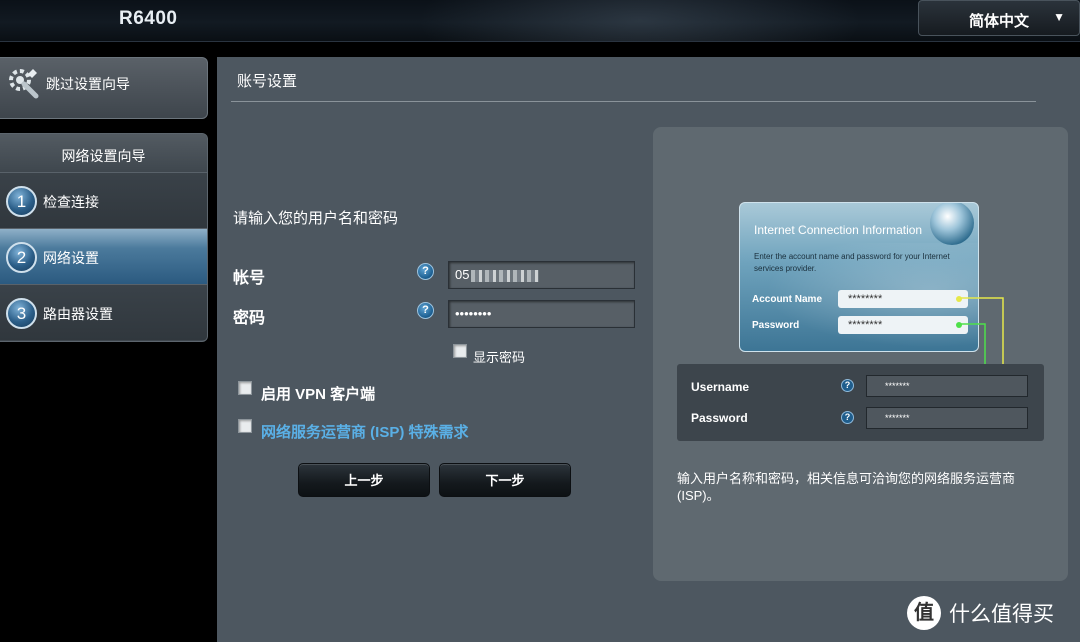  I want to click on wizard-steps-panel: 网络设置向导 1 检查连接 2 网络设置 3 路由器设置, so click(104, 237).